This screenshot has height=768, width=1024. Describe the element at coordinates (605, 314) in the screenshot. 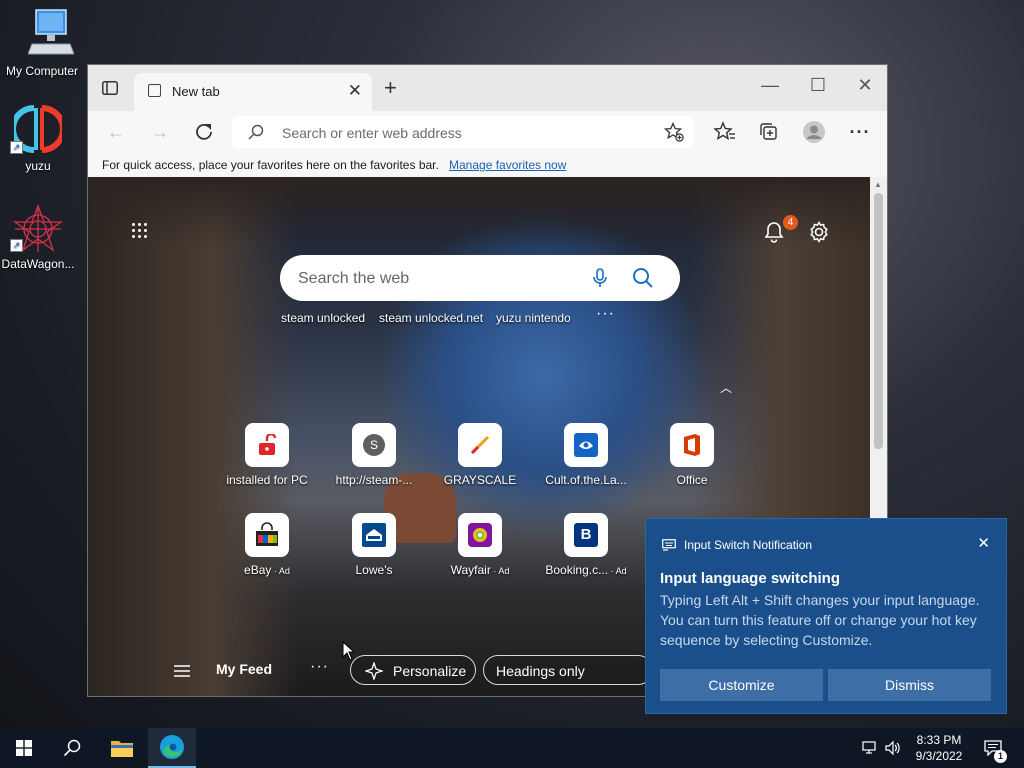

I see `trending-more-icon: ···` at that location.